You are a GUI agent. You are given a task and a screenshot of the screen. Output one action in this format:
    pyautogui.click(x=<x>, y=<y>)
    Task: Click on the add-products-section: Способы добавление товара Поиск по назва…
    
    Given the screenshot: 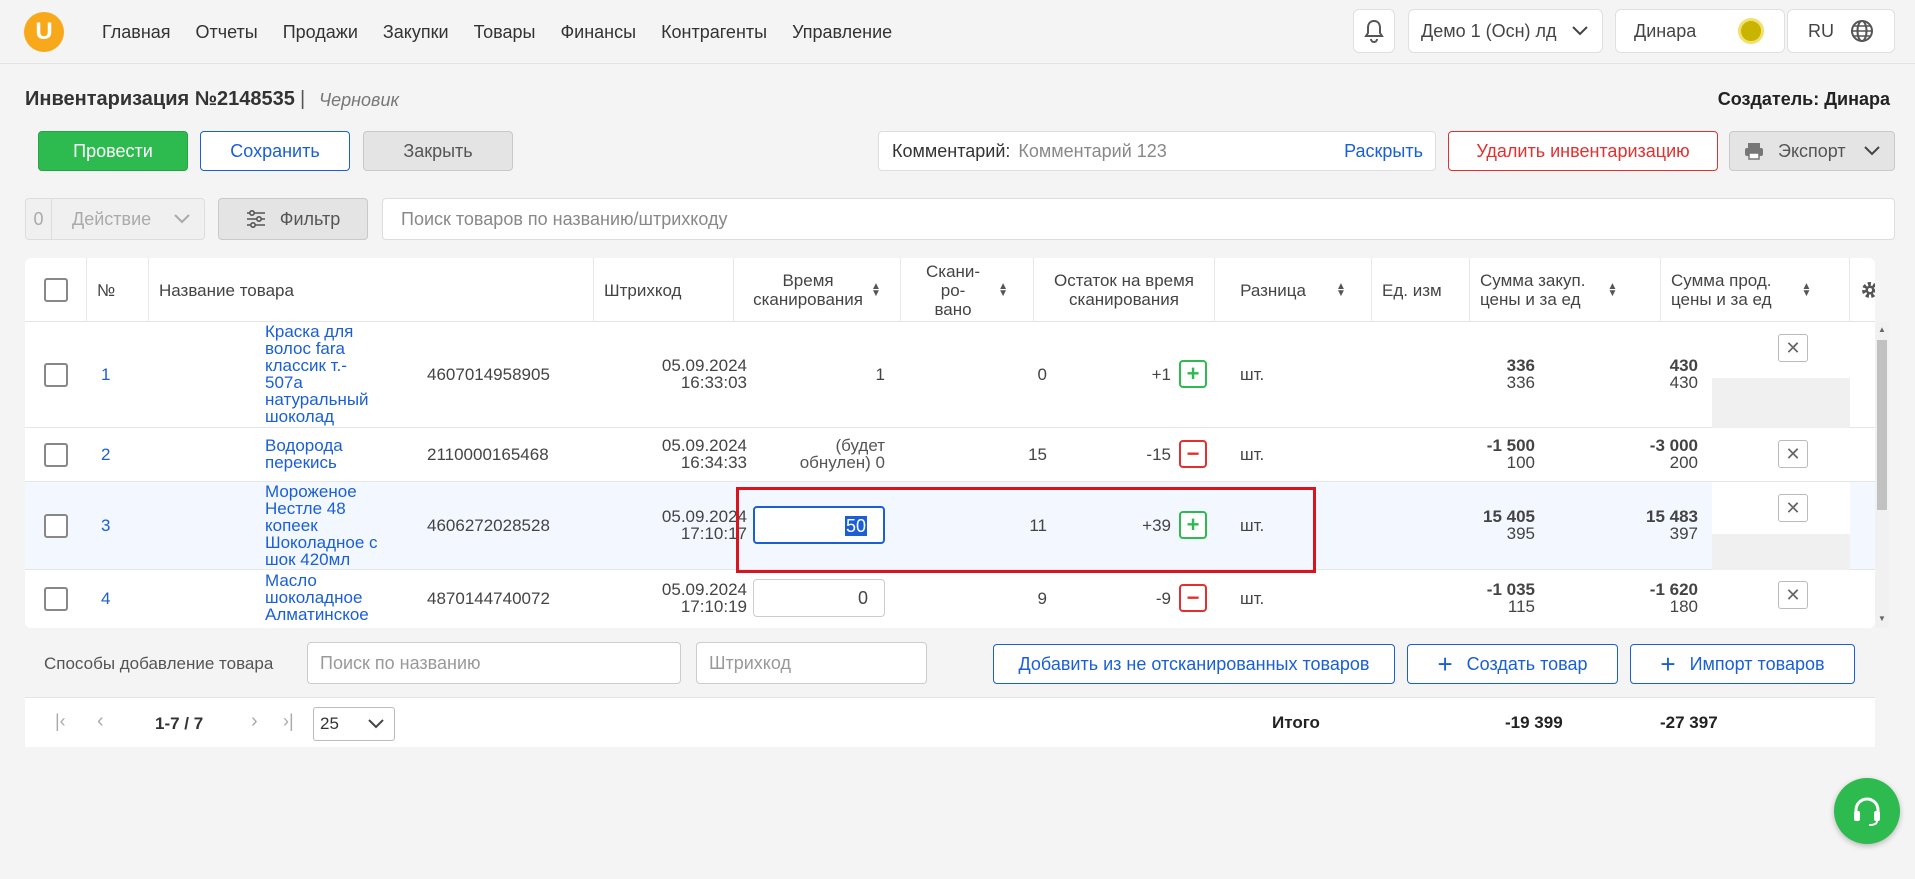 What is the action you would take?
    pyautogui.click(x=950, y=663)
    